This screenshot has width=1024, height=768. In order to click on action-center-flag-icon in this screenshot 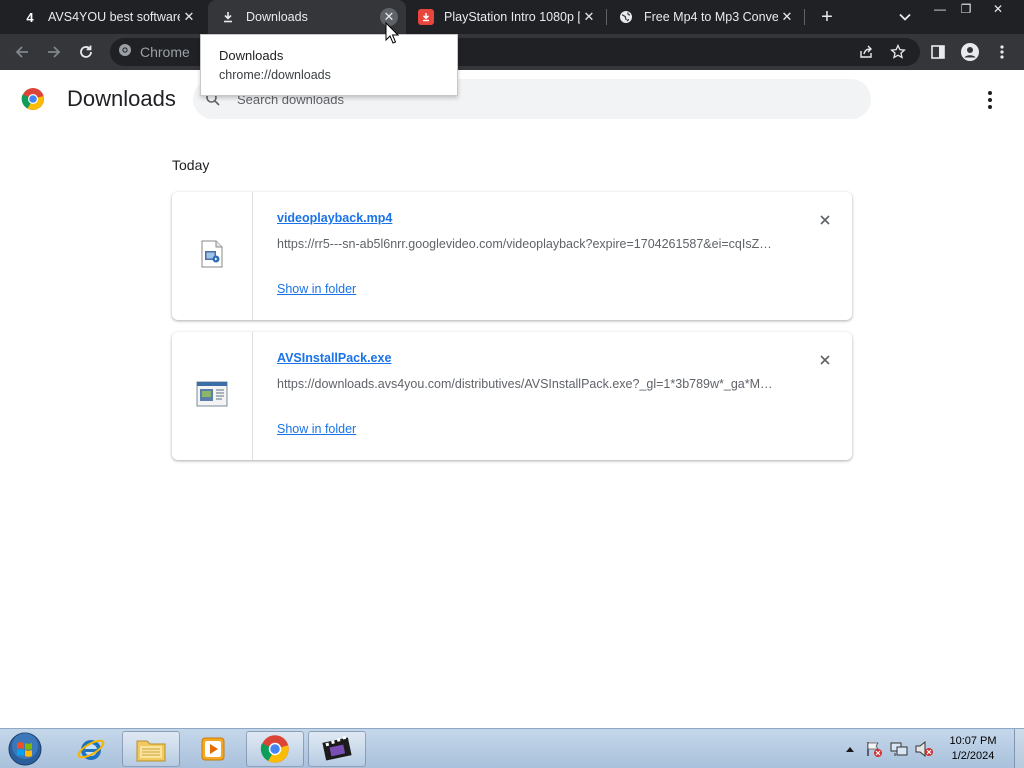, I will do `click(874, 748)`.